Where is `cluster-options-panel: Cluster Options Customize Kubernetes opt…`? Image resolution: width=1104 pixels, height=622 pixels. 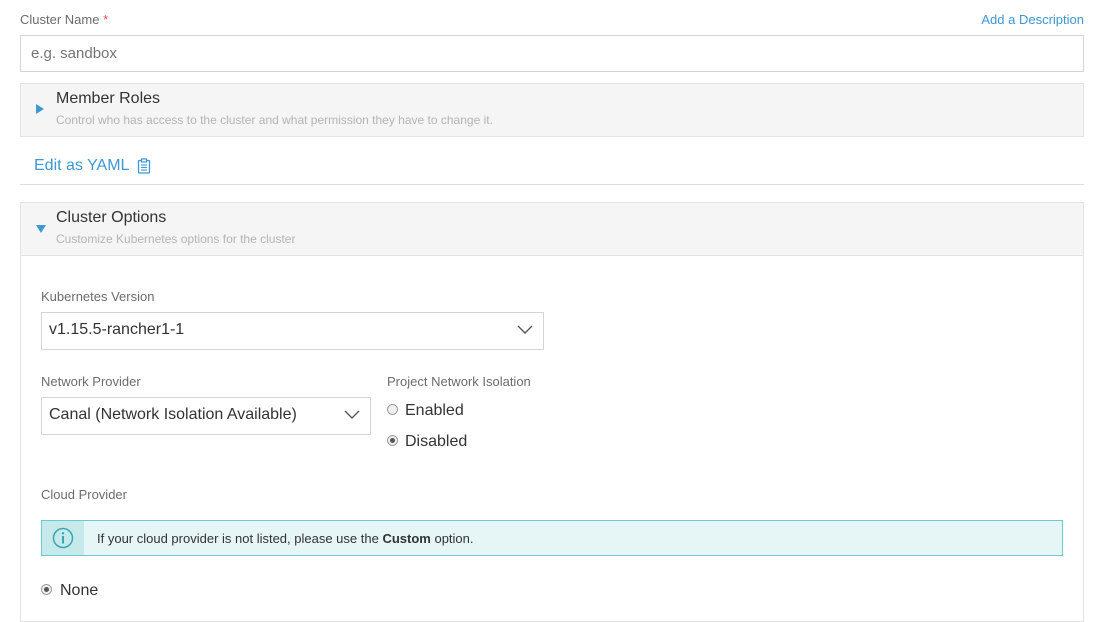
cluster-options-panel: Cluster Options Customize Kubernetes opt… is located at coordinates (552, 229).